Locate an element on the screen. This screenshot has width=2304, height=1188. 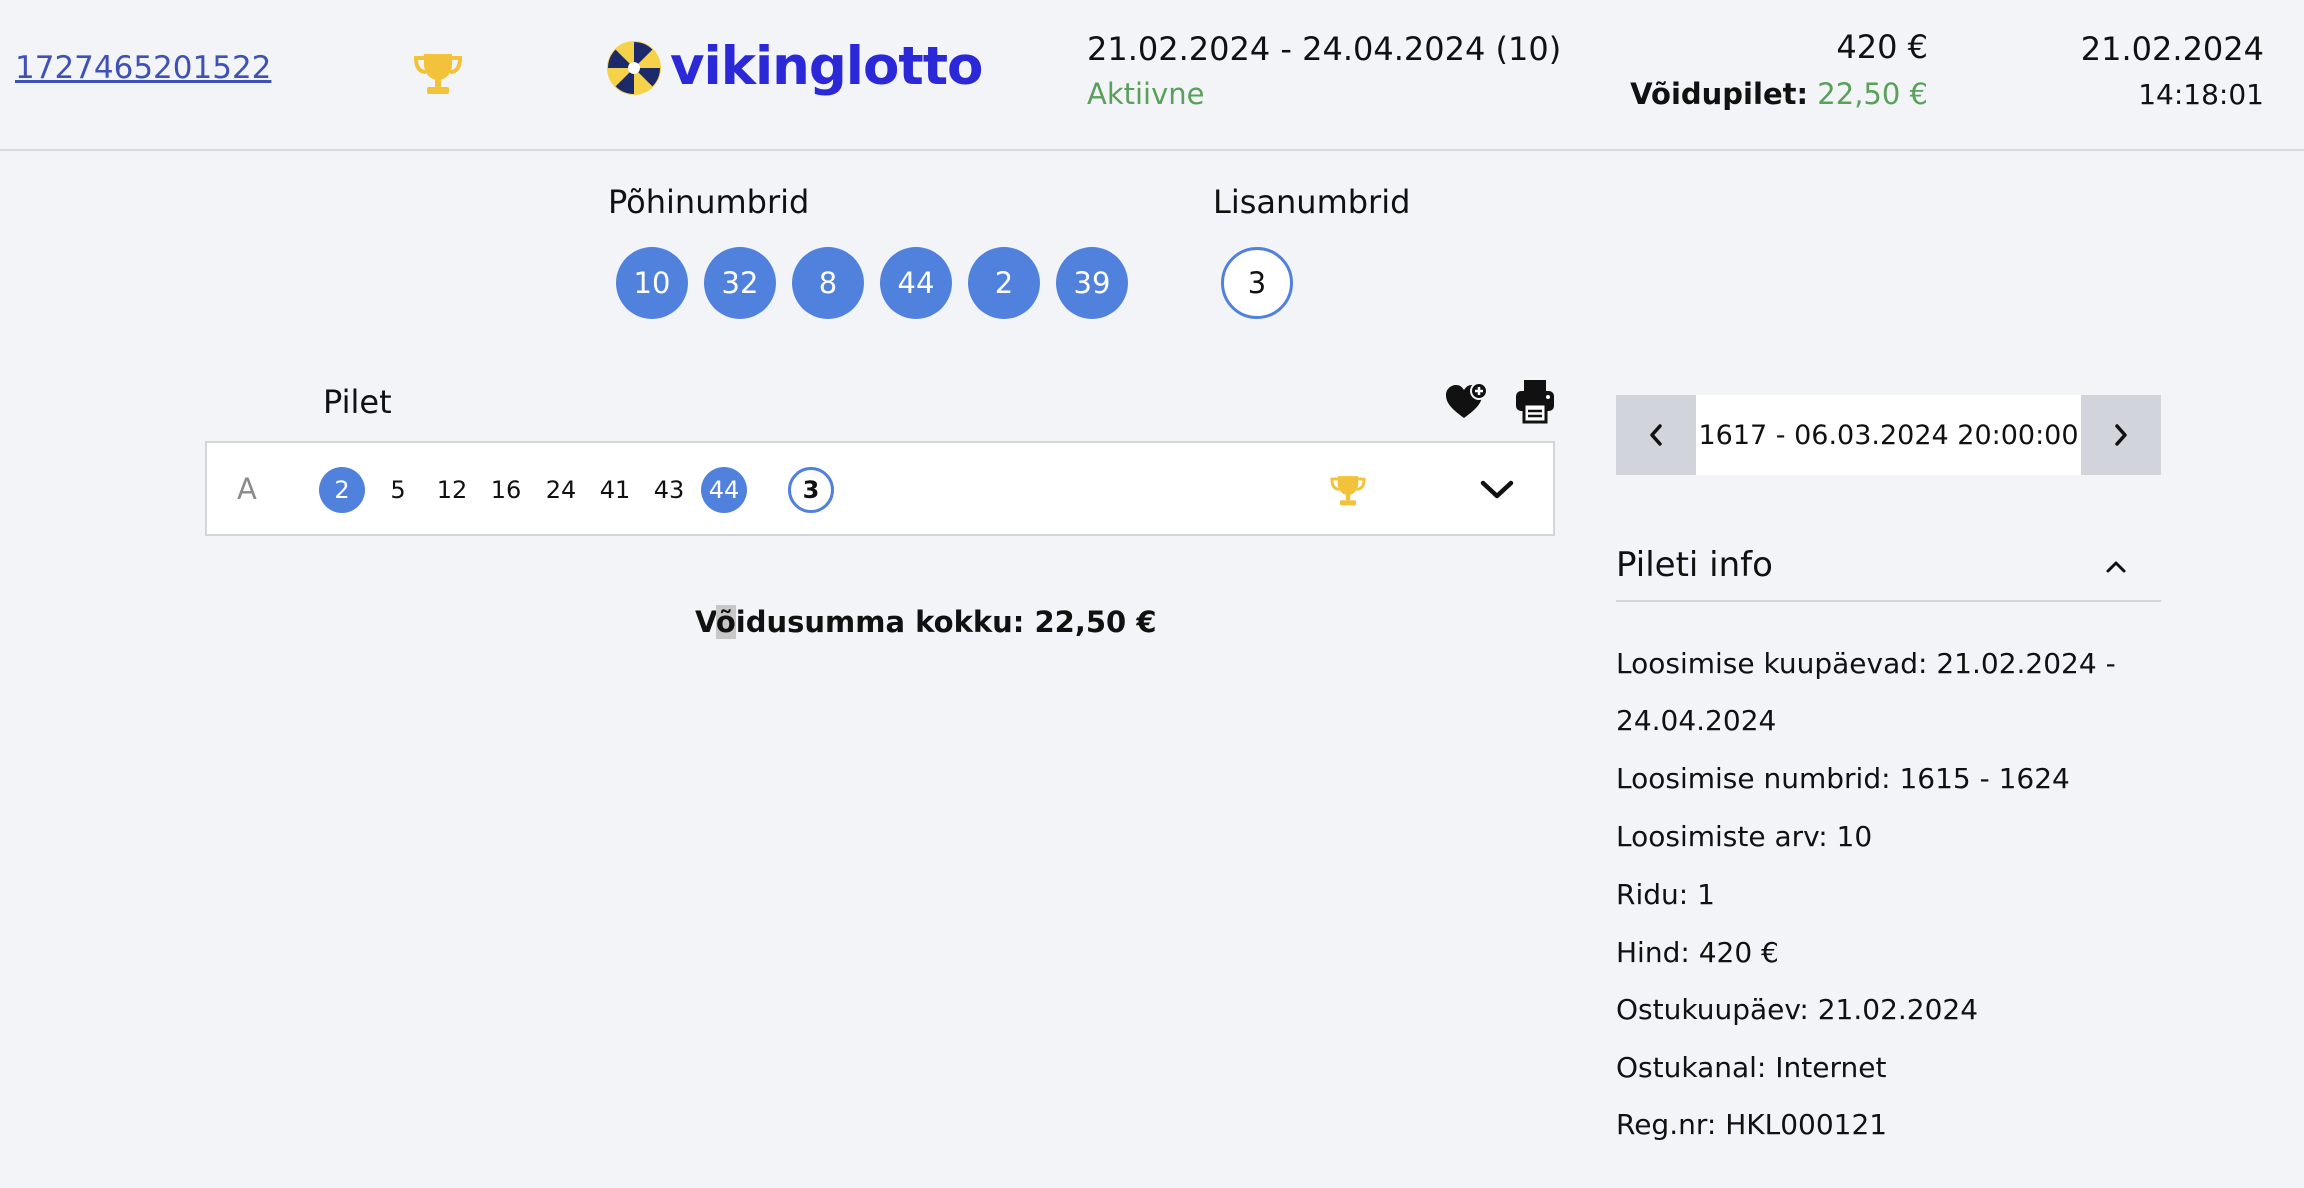
row-label: A is located at coordinates (247, 489).